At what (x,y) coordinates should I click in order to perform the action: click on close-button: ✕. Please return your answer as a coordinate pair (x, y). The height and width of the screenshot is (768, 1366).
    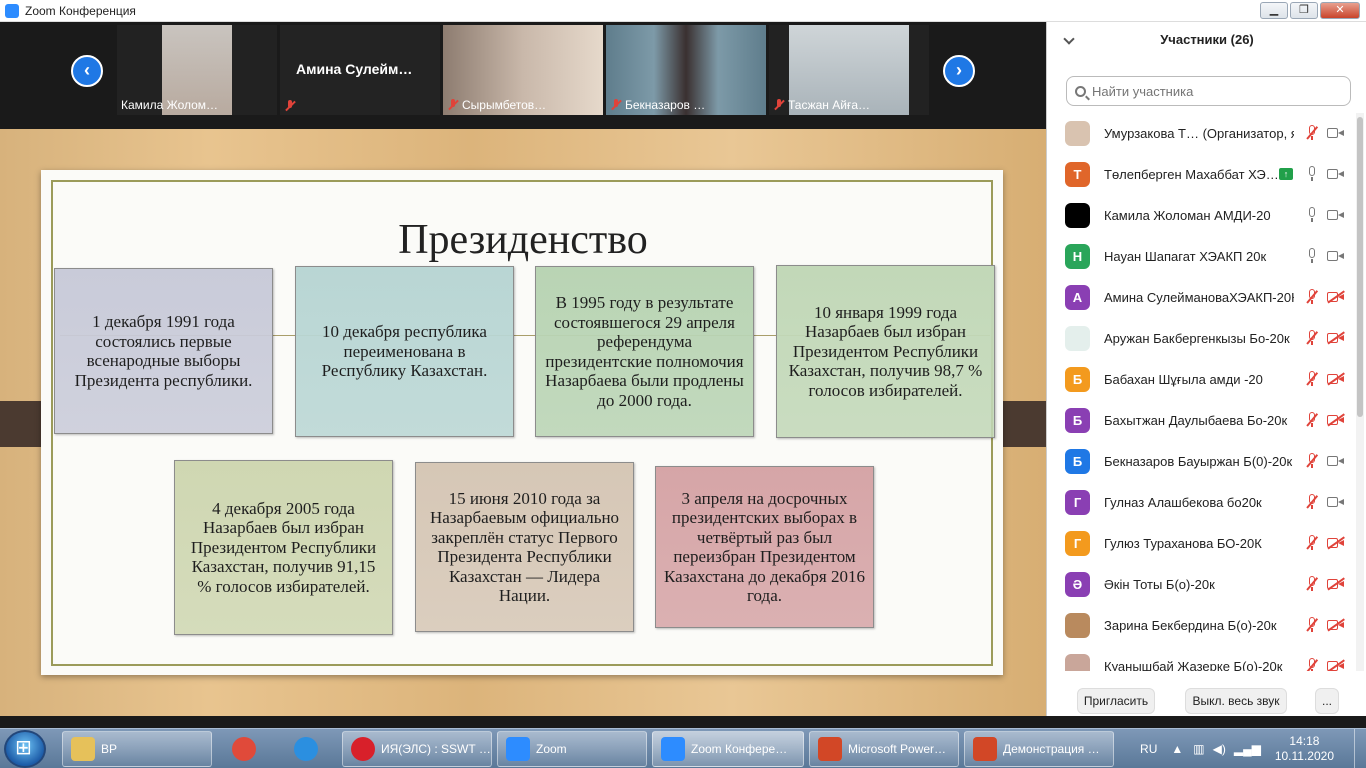
    Looking at the image, I should click on (1340, 10).